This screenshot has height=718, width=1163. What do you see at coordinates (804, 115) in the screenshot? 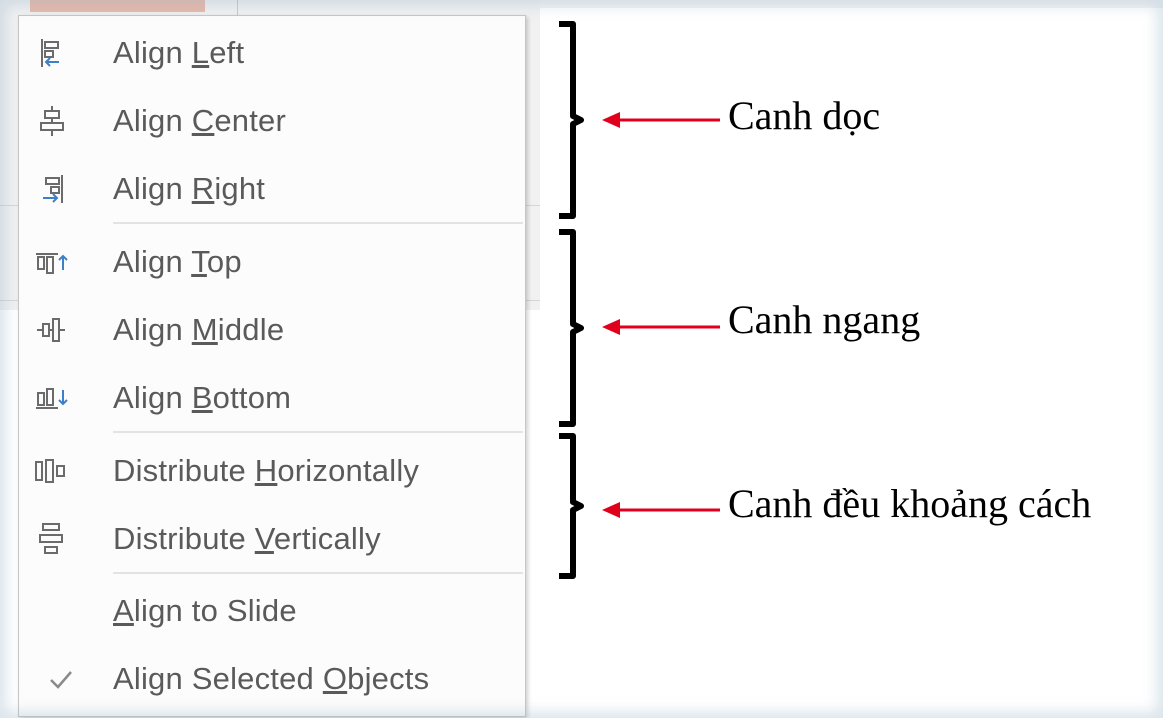
I see `annotation-vertical-alignment: Canh dọc` at bounding box center [804, 115].